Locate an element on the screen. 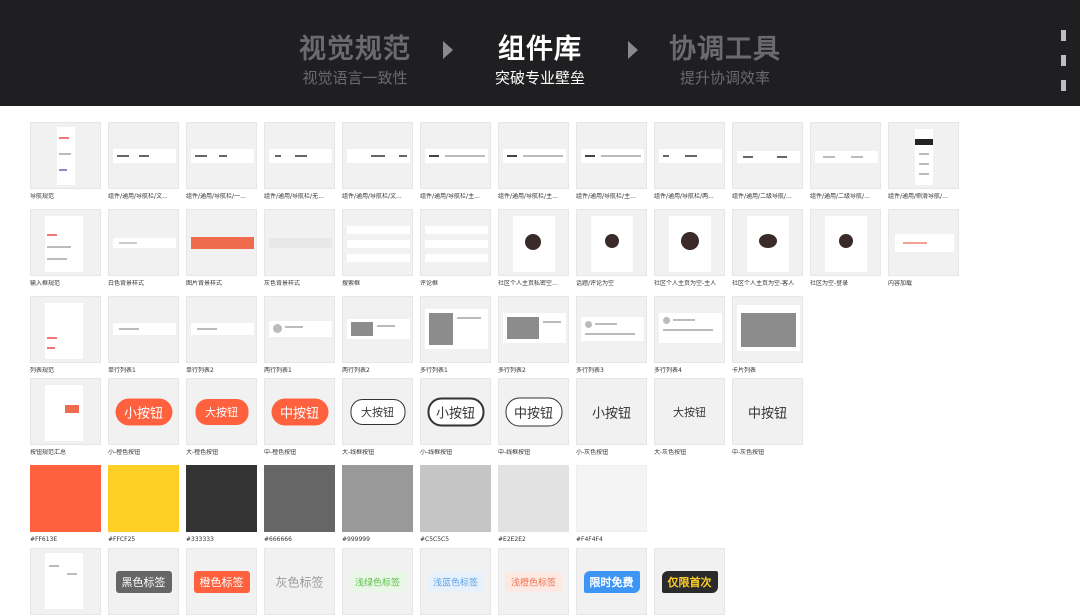 The image size is (1080, 615). component-card: 中按钮 中-橙色按钮 is located at coordinates (299, 417).